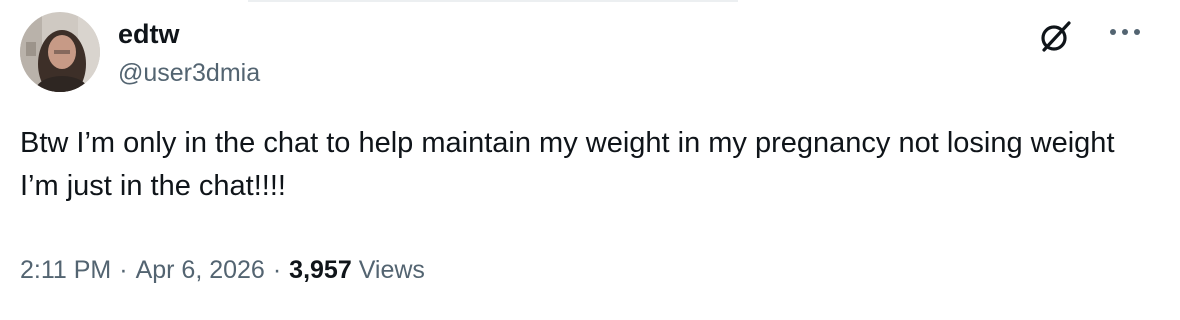  What do you see at coordinates (65, 270) in the screenshot?
I see `tweet-time: 2:11 PM` at bounding box center [65, 270].